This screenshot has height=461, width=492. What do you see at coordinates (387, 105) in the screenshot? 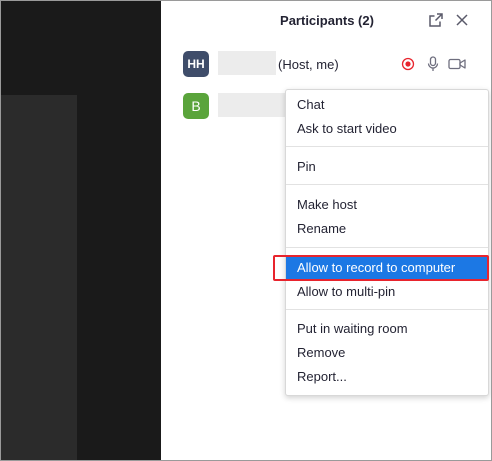
I see `menu-item-chat: Chat` at bounding box center [387, 105].